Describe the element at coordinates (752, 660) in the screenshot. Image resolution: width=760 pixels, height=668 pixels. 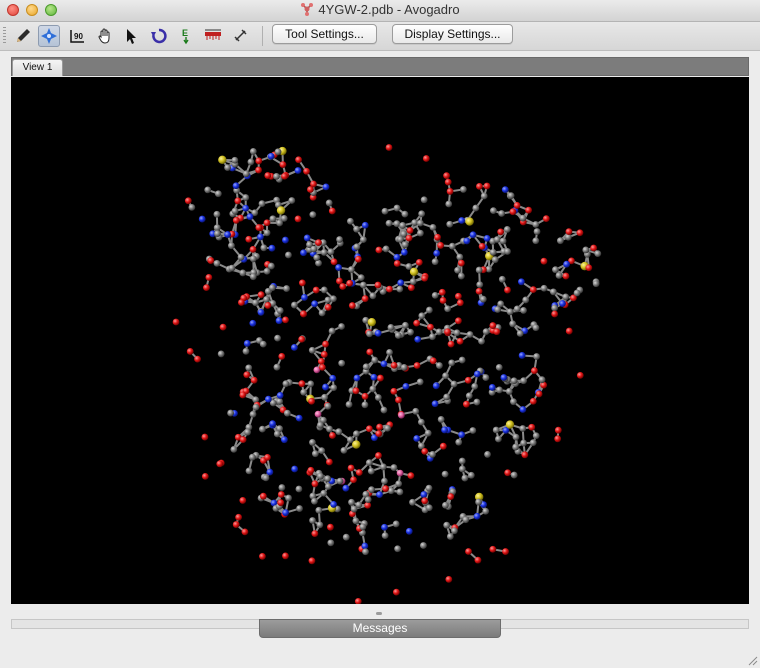
I see `window-resize-grip` at that location.